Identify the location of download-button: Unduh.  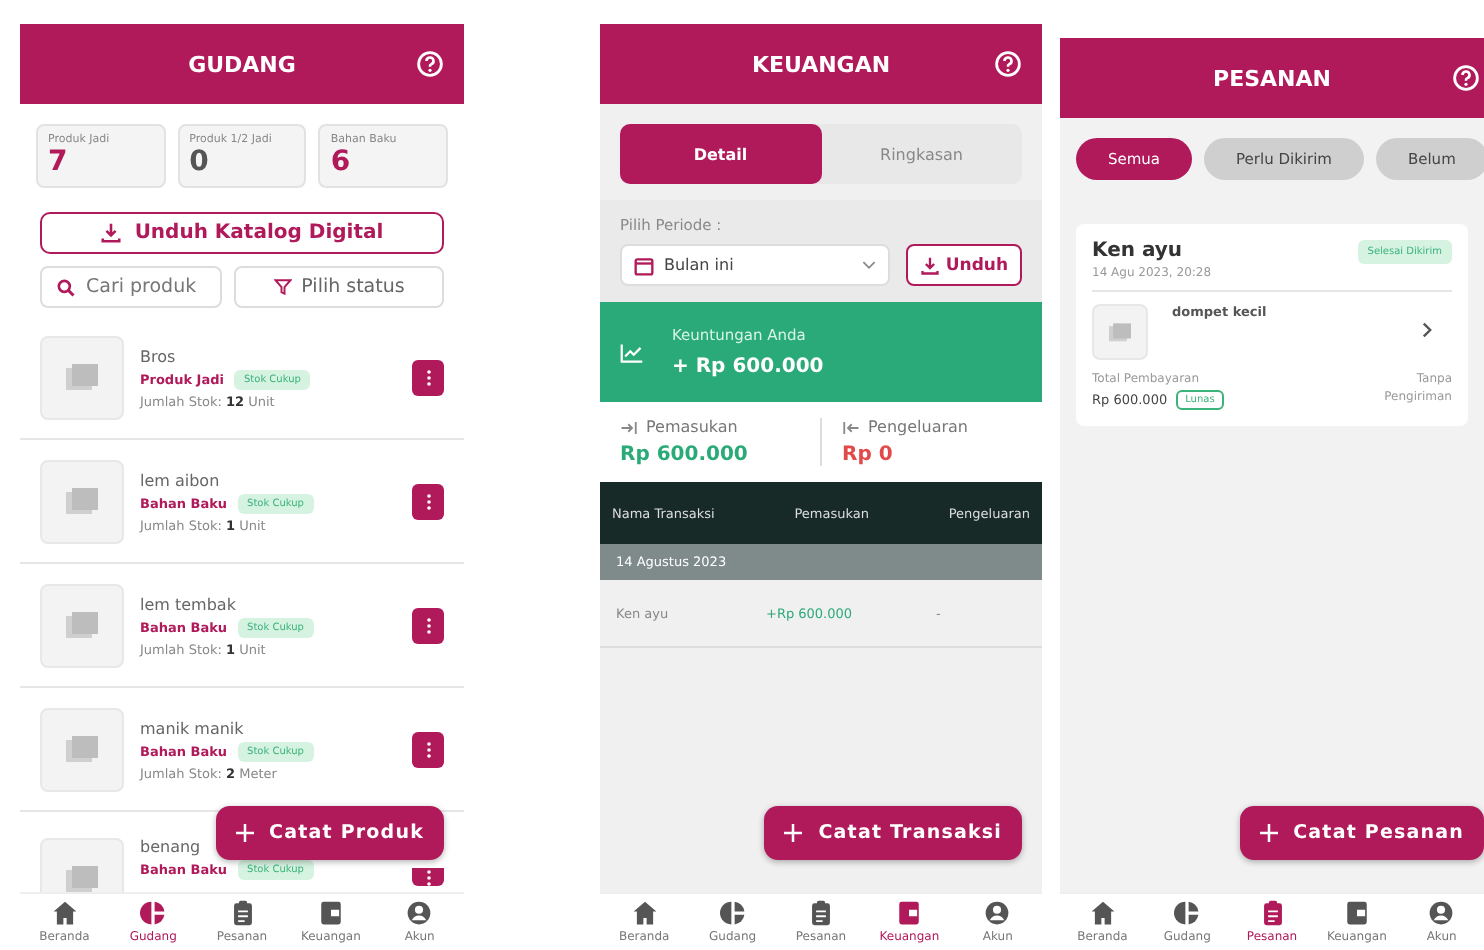
(963, 265).